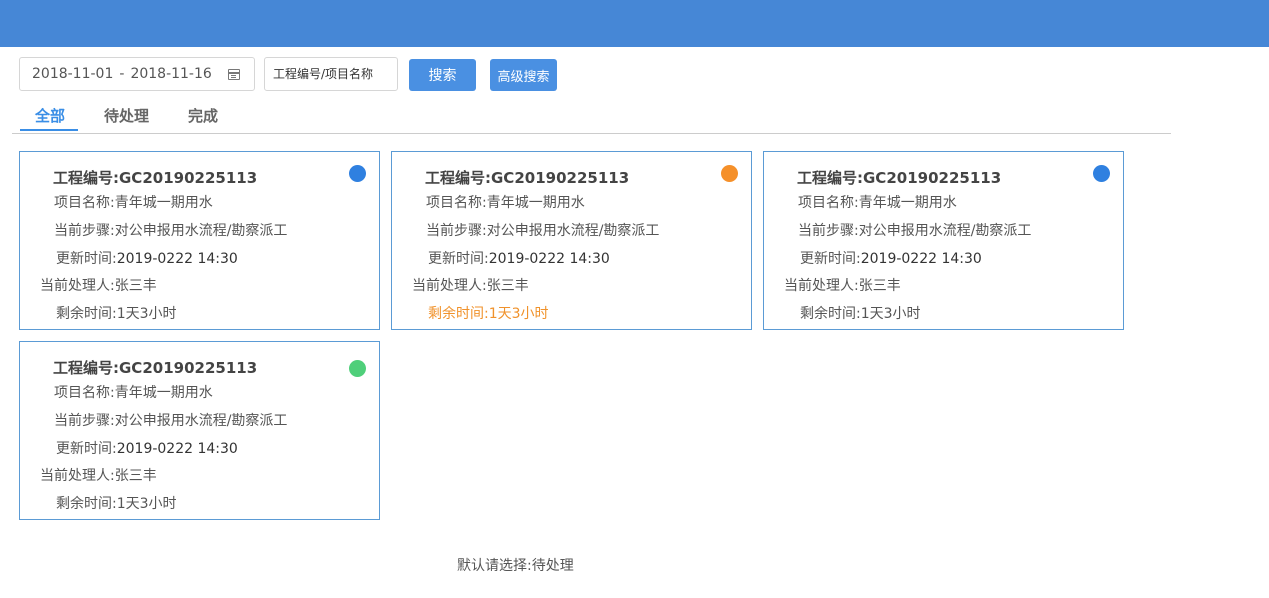 The width and height of the screenshot is (1269, 598). I want to click on search-button: 搜索, so click(442, 75).